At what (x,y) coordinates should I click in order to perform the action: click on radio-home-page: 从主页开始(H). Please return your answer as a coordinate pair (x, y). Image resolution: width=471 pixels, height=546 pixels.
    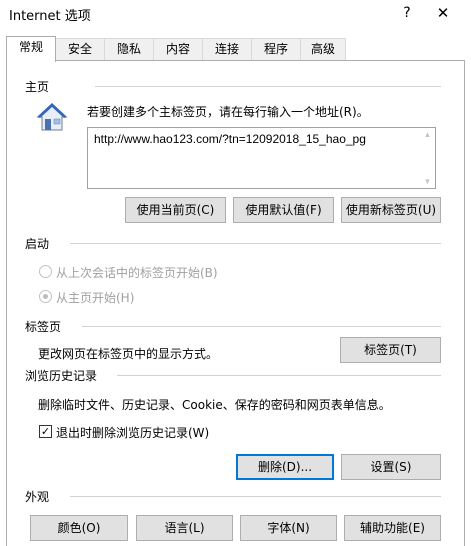
    Looking at the image, I should click on (109, 297).